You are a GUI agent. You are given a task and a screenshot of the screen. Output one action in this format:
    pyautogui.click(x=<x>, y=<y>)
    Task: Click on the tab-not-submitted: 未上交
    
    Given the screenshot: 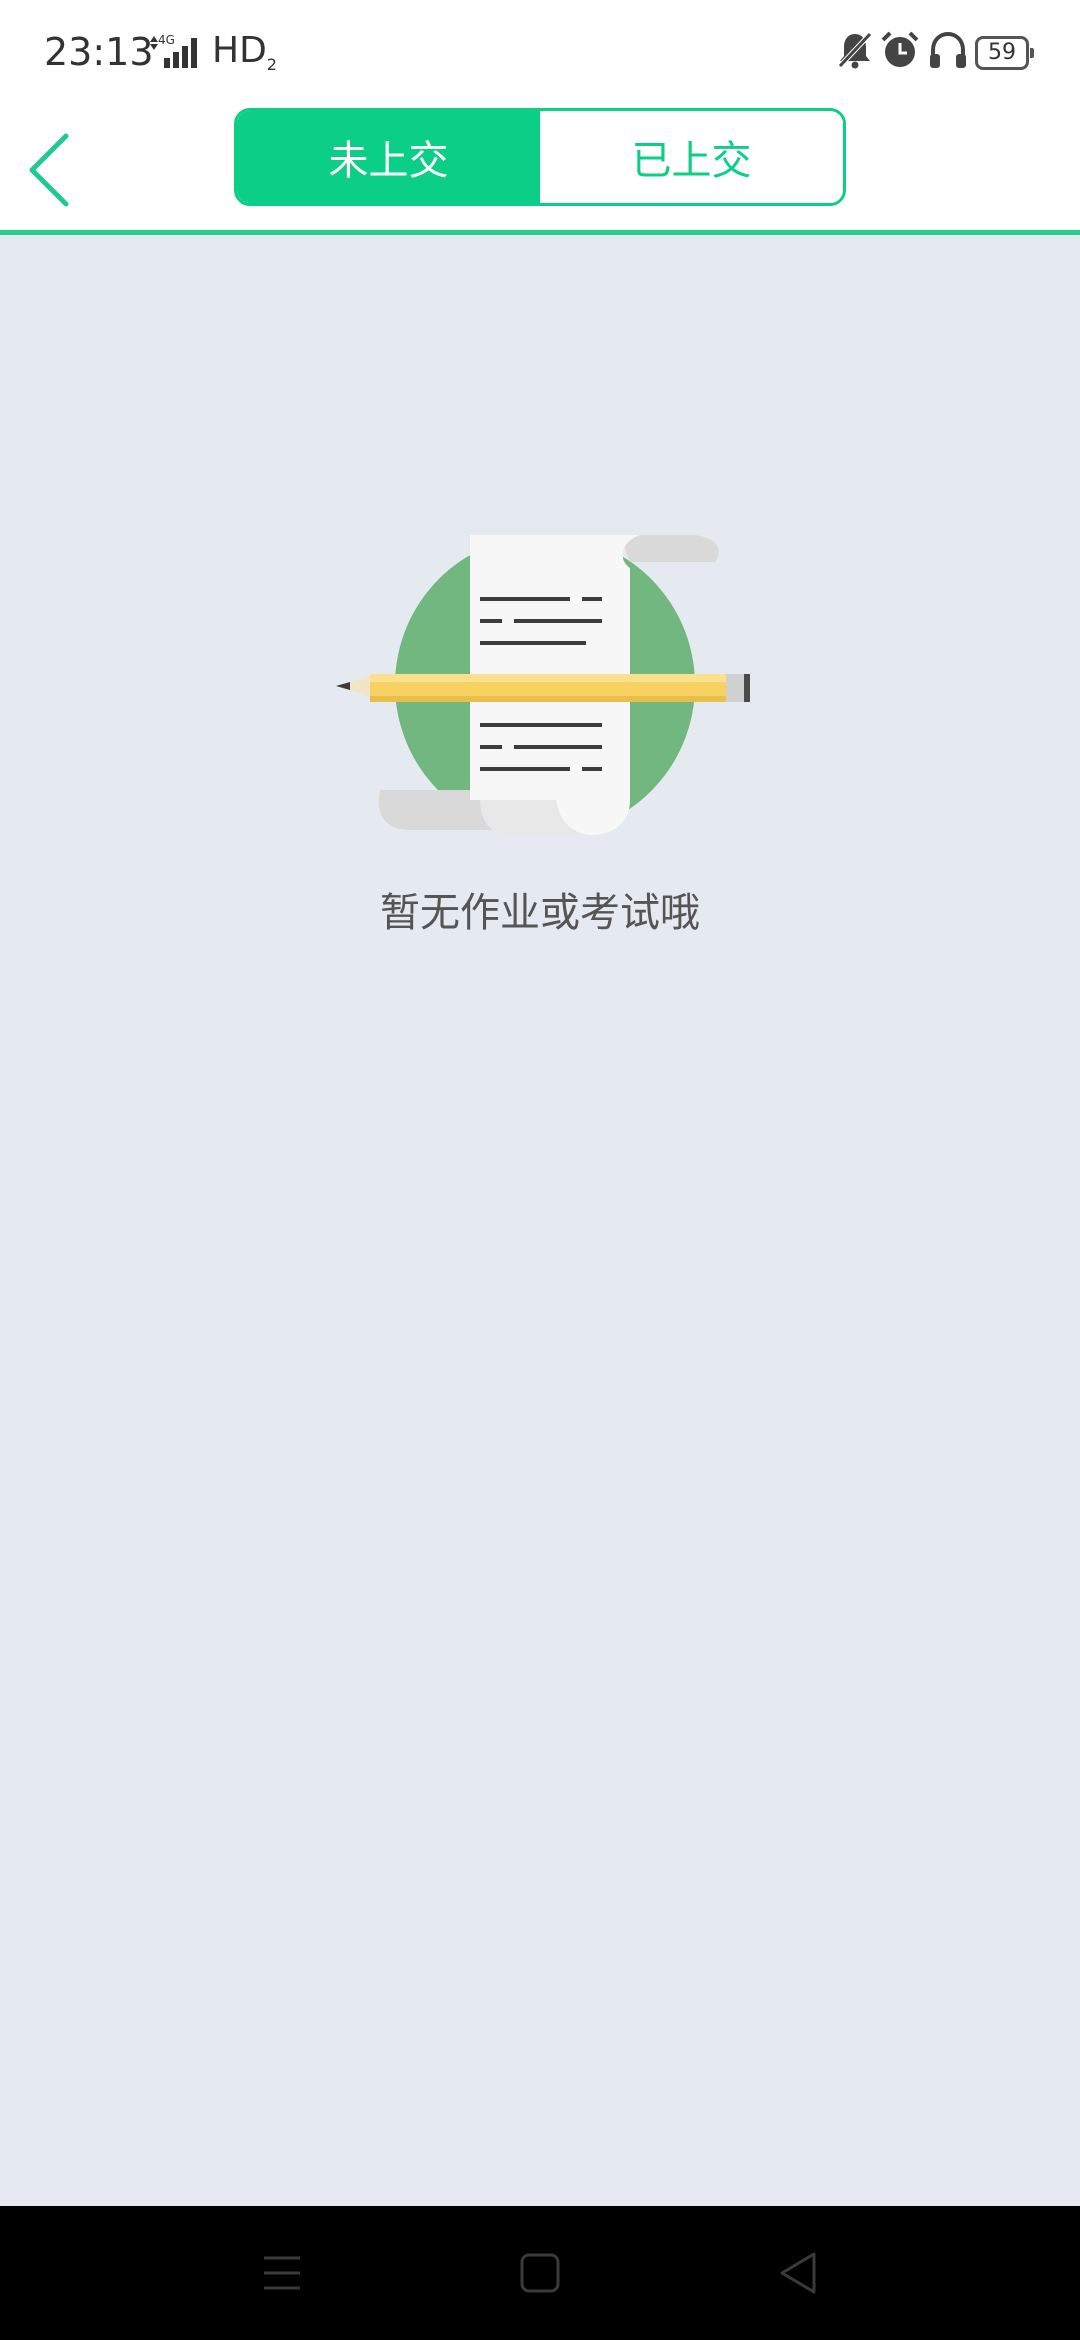 What is the action you would take?
    pyautogui.click(x=388, y=157)
    